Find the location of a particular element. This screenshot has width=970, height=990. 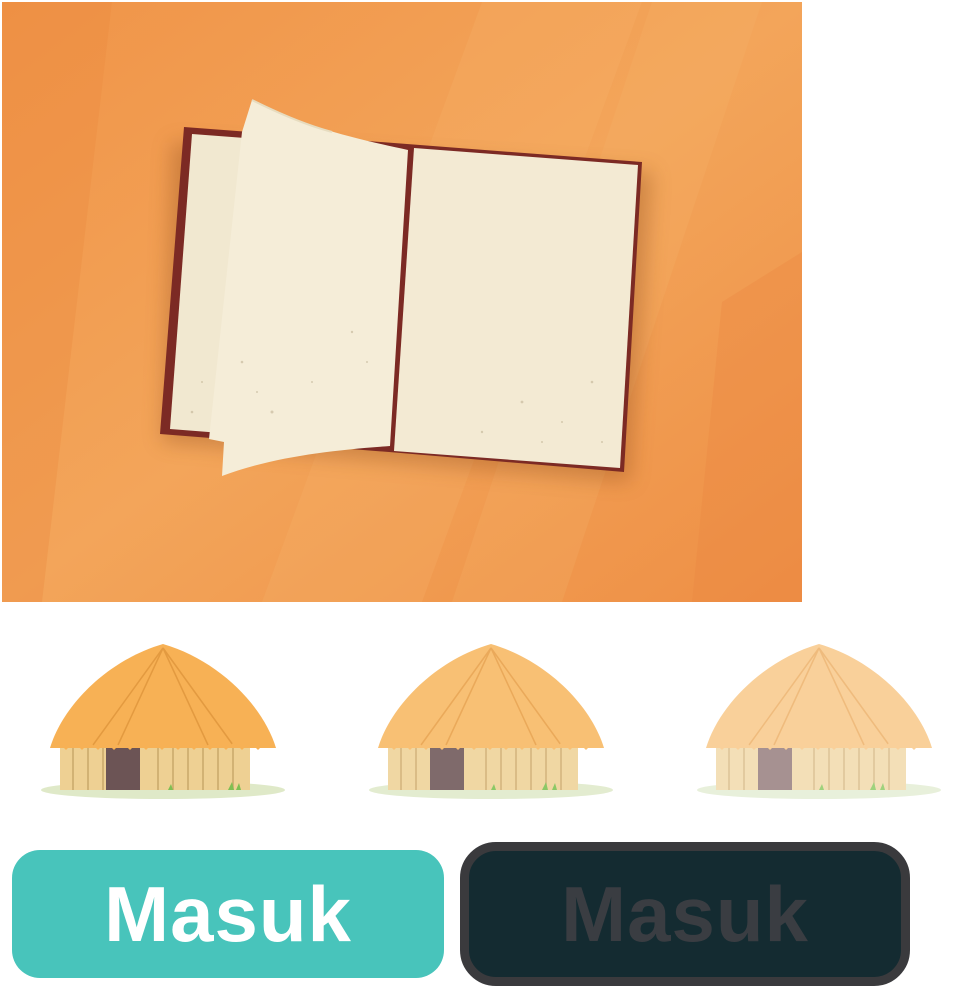

enter-button-disabled: Masuk is located at coordinates (685, 914).